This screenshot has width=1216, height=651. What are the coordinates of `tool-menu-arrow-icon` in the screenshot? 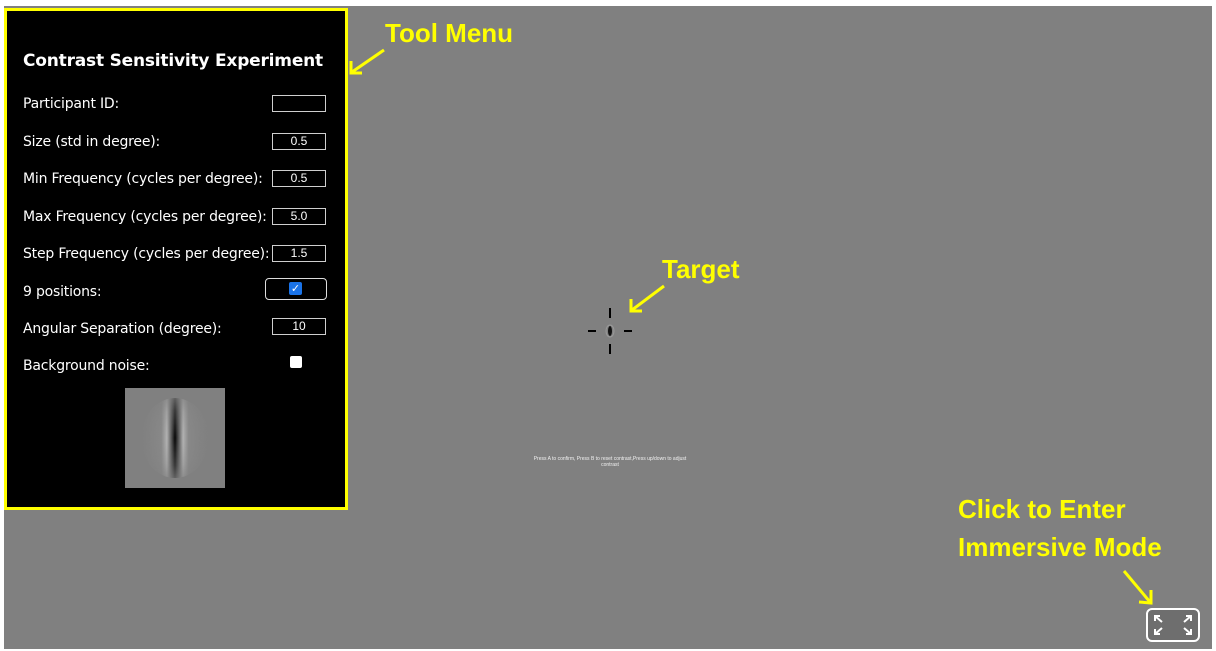 It's located at (367, 61).